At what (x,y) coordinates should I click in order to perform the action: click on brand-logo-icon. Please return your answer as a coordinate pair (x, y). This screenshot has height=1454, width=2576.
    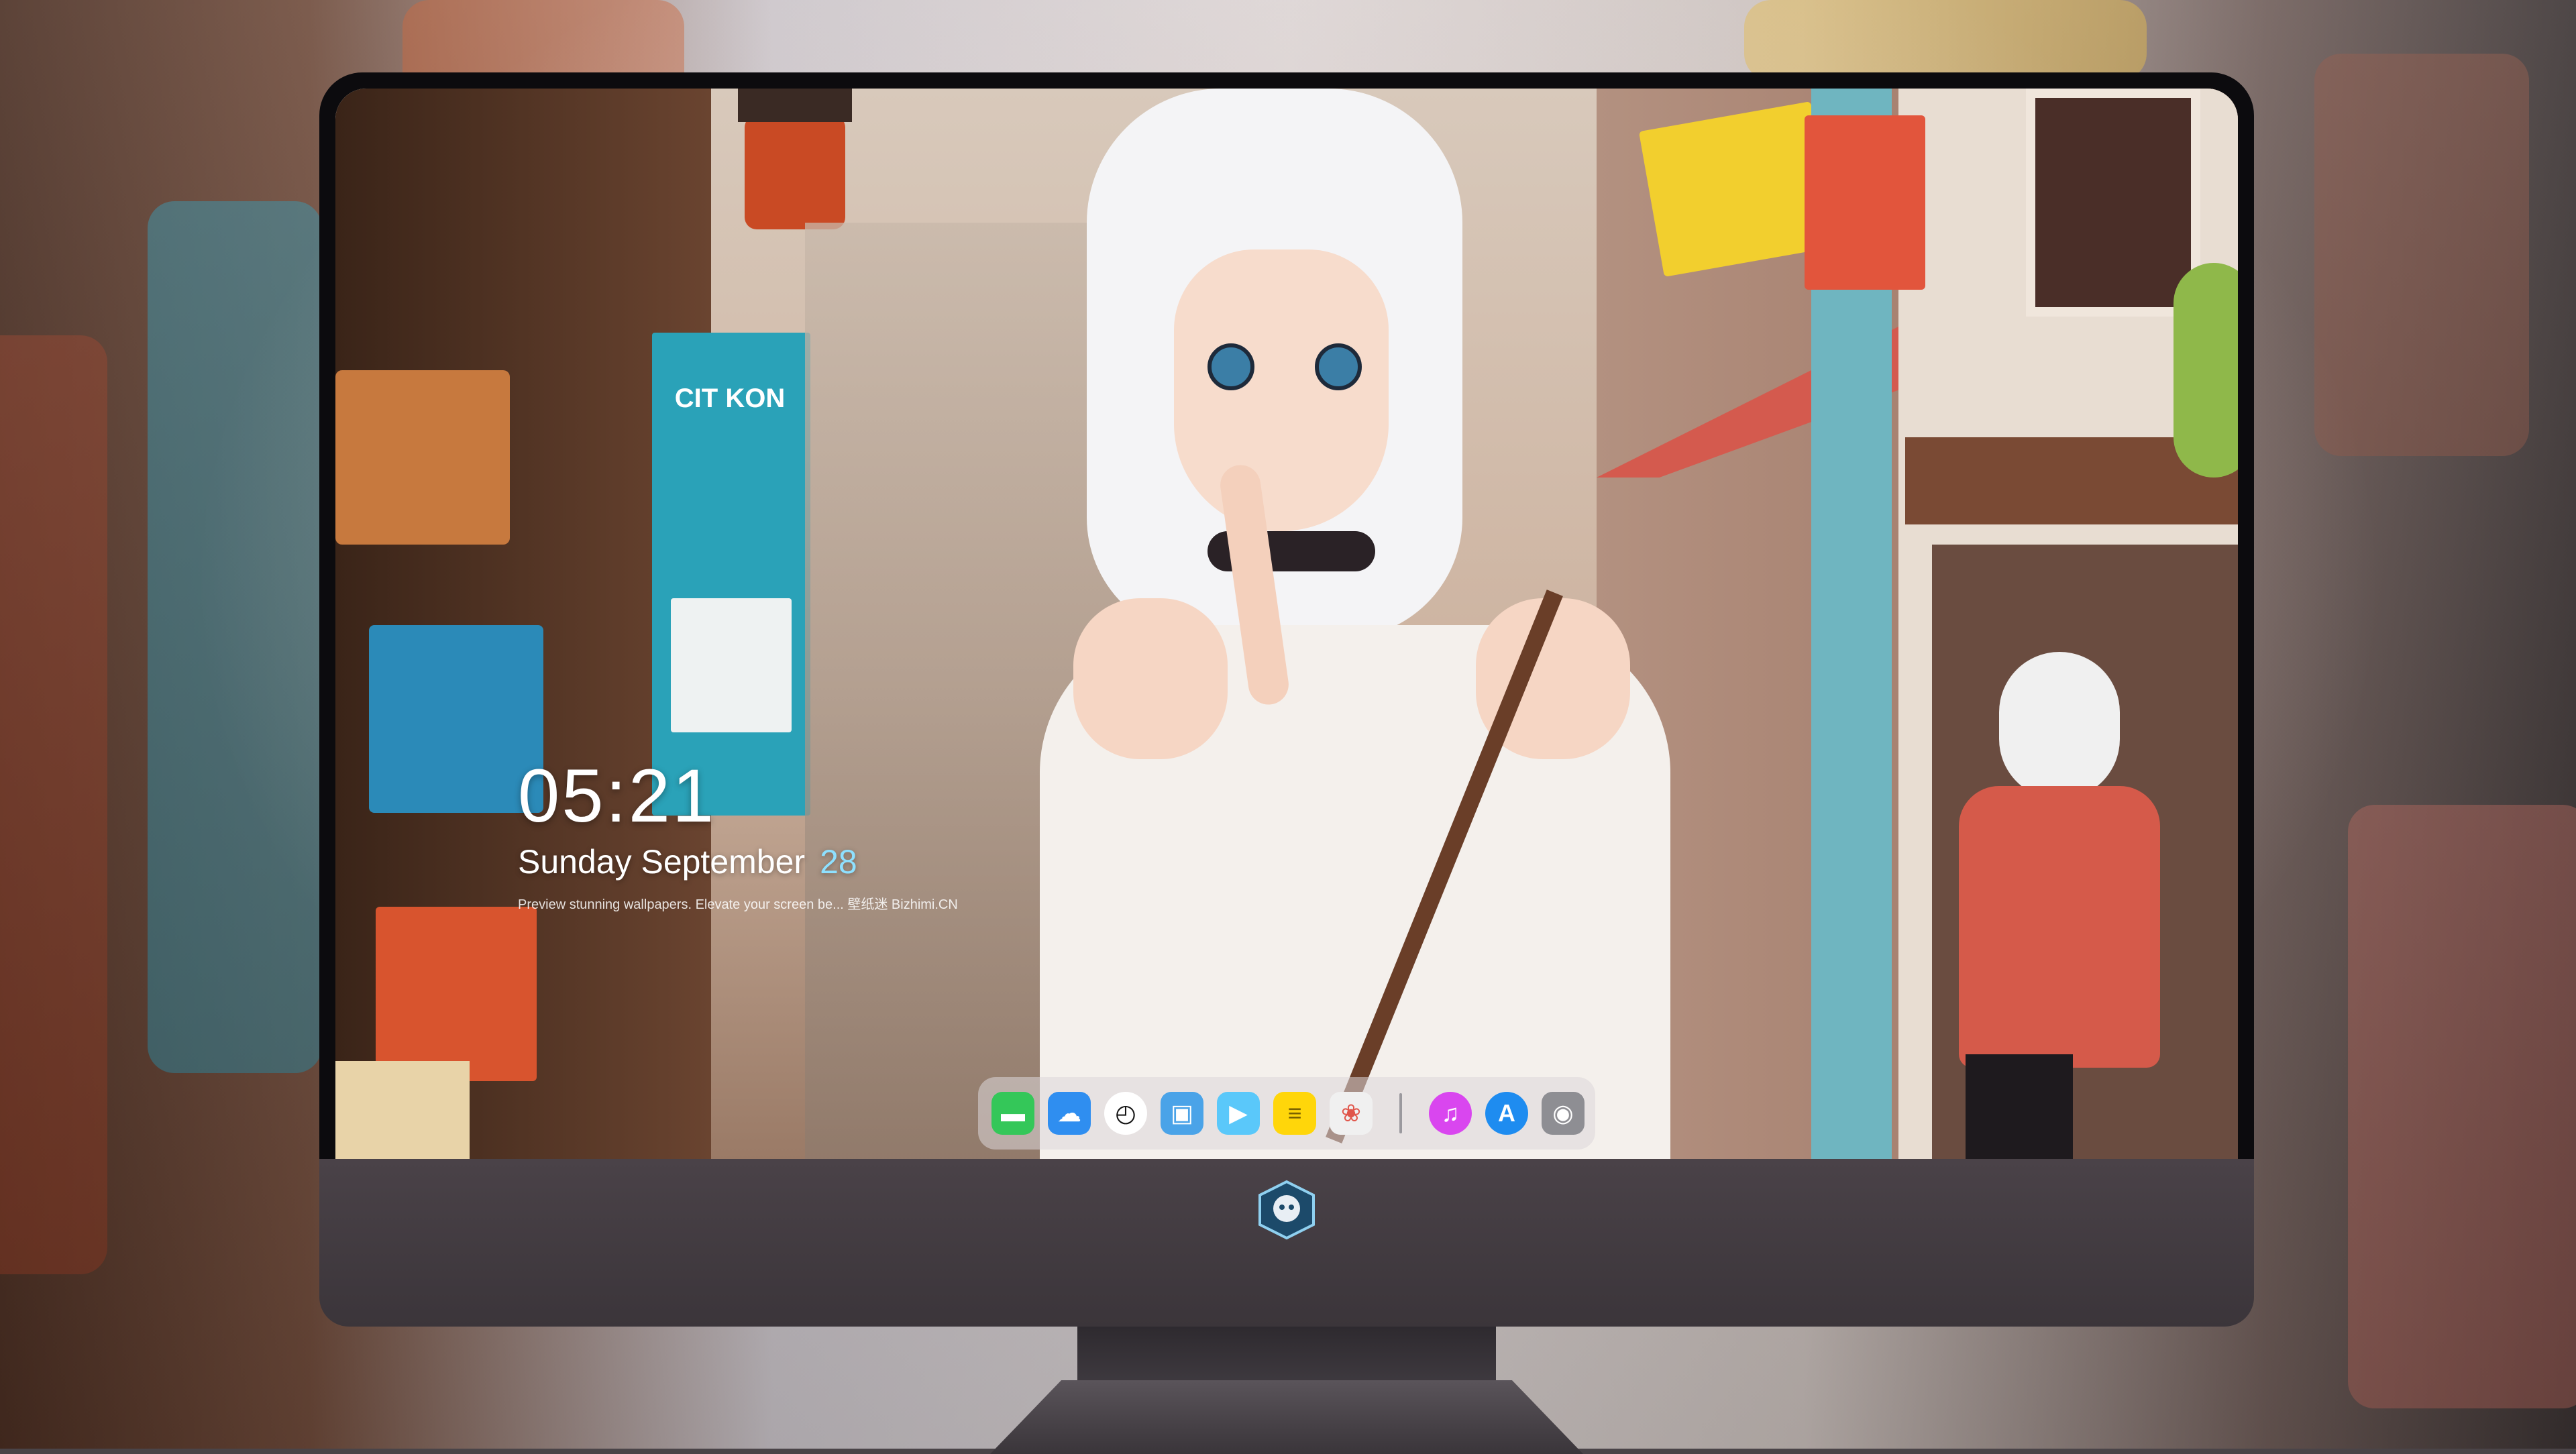
    Looking at the image, I should click on (1286, 1210).